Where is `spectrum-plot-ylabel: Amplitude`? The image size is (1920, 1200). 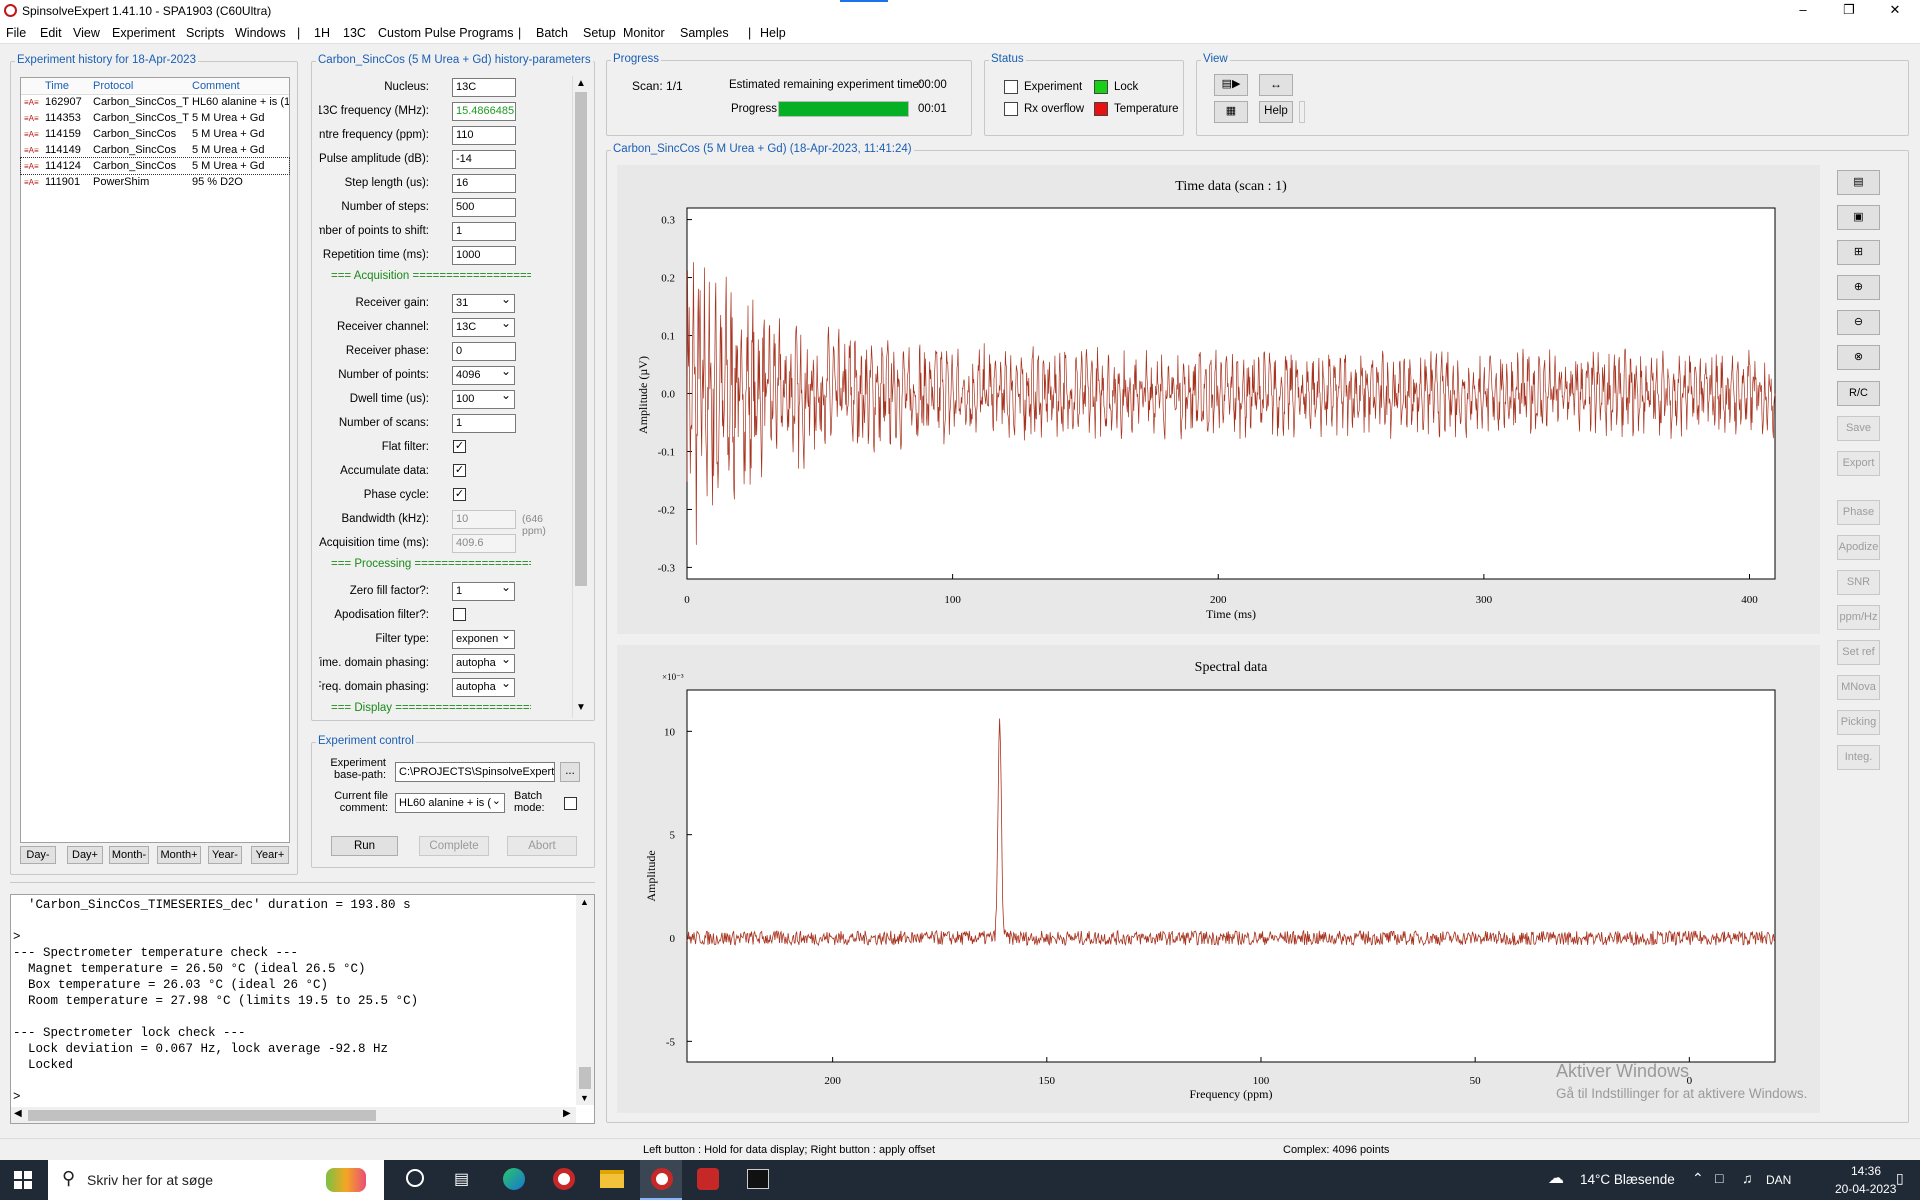
spectrum-plot-ylabel: Amplitude is located at coordinates (651, 875).